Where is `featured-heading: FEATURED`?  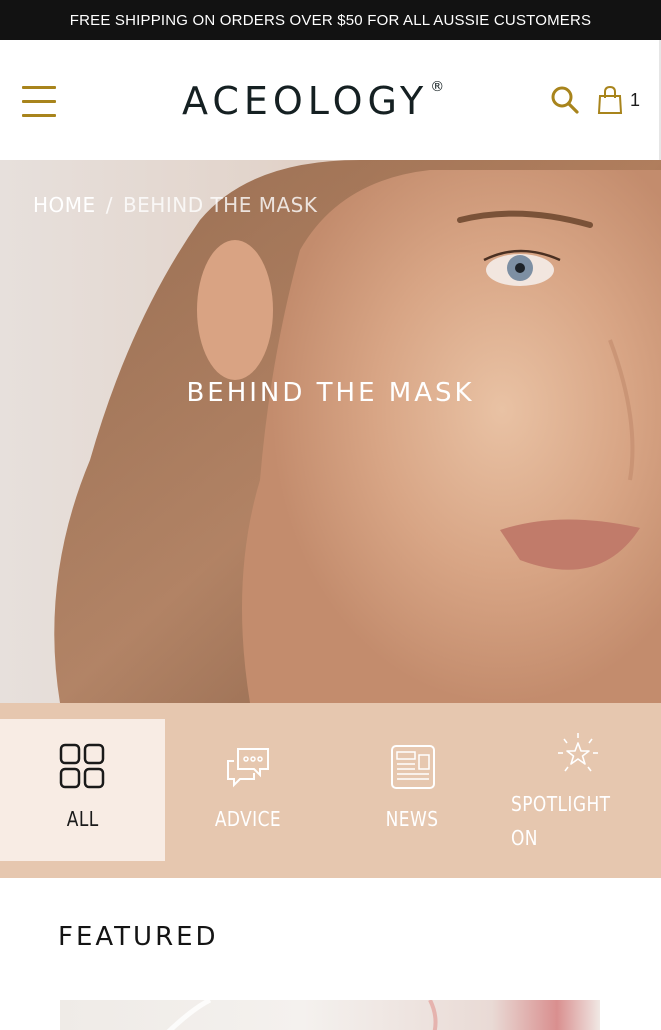
featured-heading: FEATURED is located at coordinates (138, 937).